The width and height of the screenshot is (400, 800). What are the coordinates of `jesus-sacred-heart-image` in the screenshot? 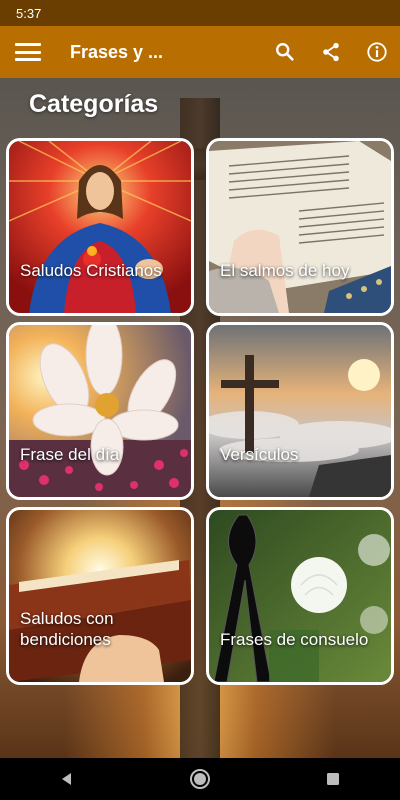 It's located at (100, 227).